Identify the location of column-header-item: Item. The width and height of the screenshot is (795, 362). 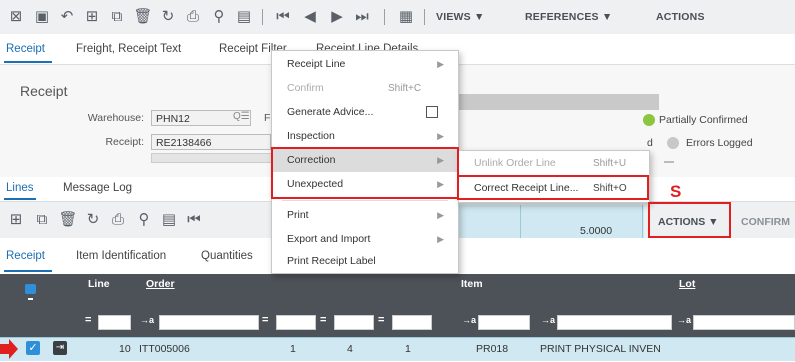
(472, 284).